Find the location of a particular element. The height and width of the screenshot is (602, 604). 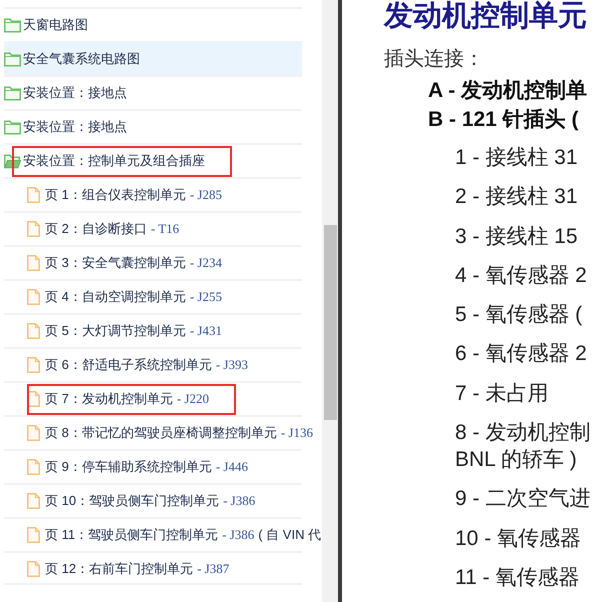

pin-description: 3 - 接线柱 15 is located at coordinates (517, 237).